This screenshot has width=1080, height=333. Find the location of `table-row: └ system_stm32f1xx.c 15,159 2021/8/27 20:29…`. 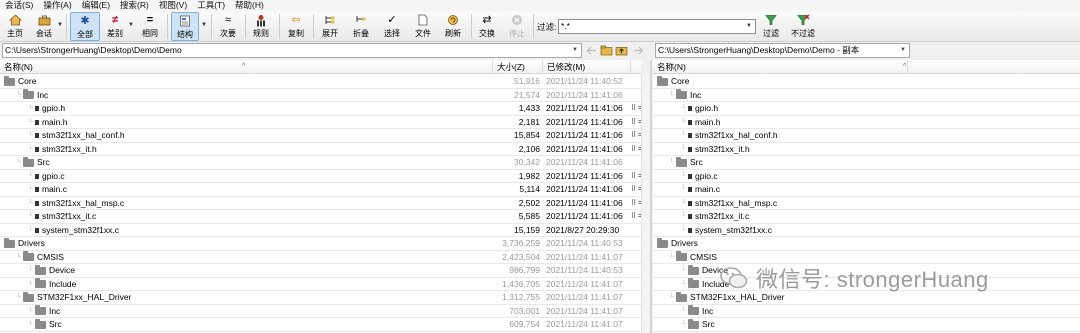

table-row: └ system_stm32f1xx.c 15,159 2021/8/27 20:29… is located at coordinates (320, 230).